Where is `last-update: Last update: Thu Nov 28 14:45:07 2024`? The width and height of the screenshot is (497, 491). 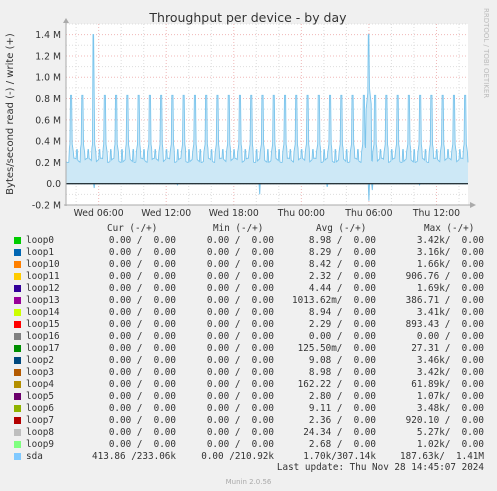
last-update: Last update: Thu Nov 28 14:45:07 2024 is located at coordinates (380, 467).